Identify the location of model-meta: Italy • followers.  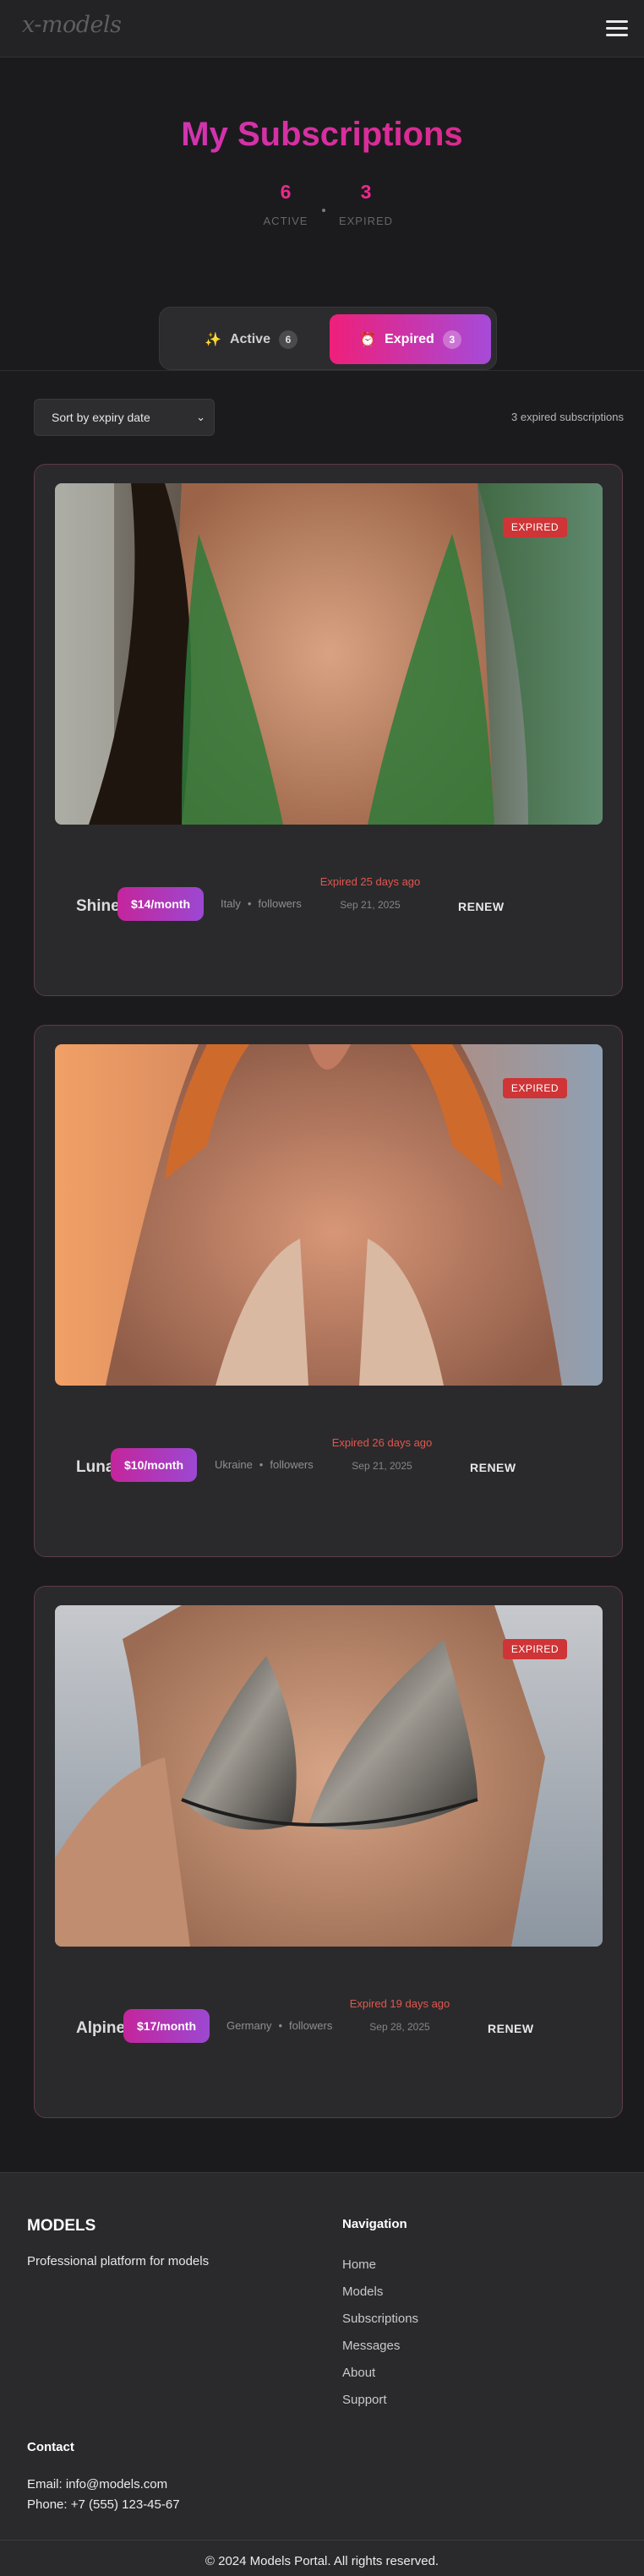
(261, 903).